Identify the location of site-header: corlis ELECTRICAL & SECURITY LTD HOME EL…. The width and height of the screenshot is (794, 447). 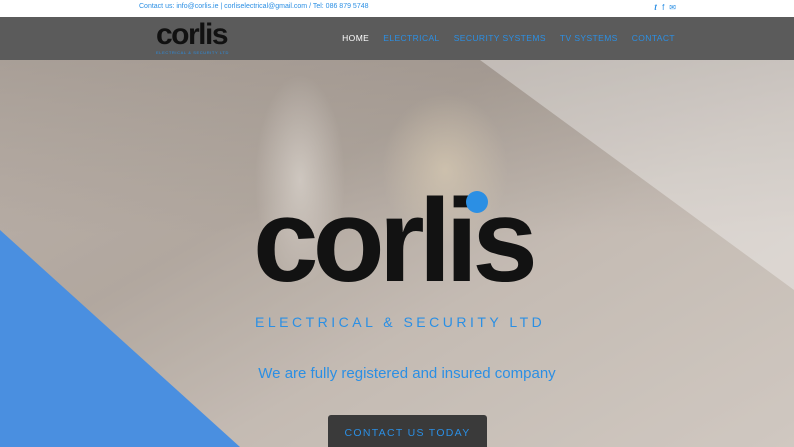
(397, 38).